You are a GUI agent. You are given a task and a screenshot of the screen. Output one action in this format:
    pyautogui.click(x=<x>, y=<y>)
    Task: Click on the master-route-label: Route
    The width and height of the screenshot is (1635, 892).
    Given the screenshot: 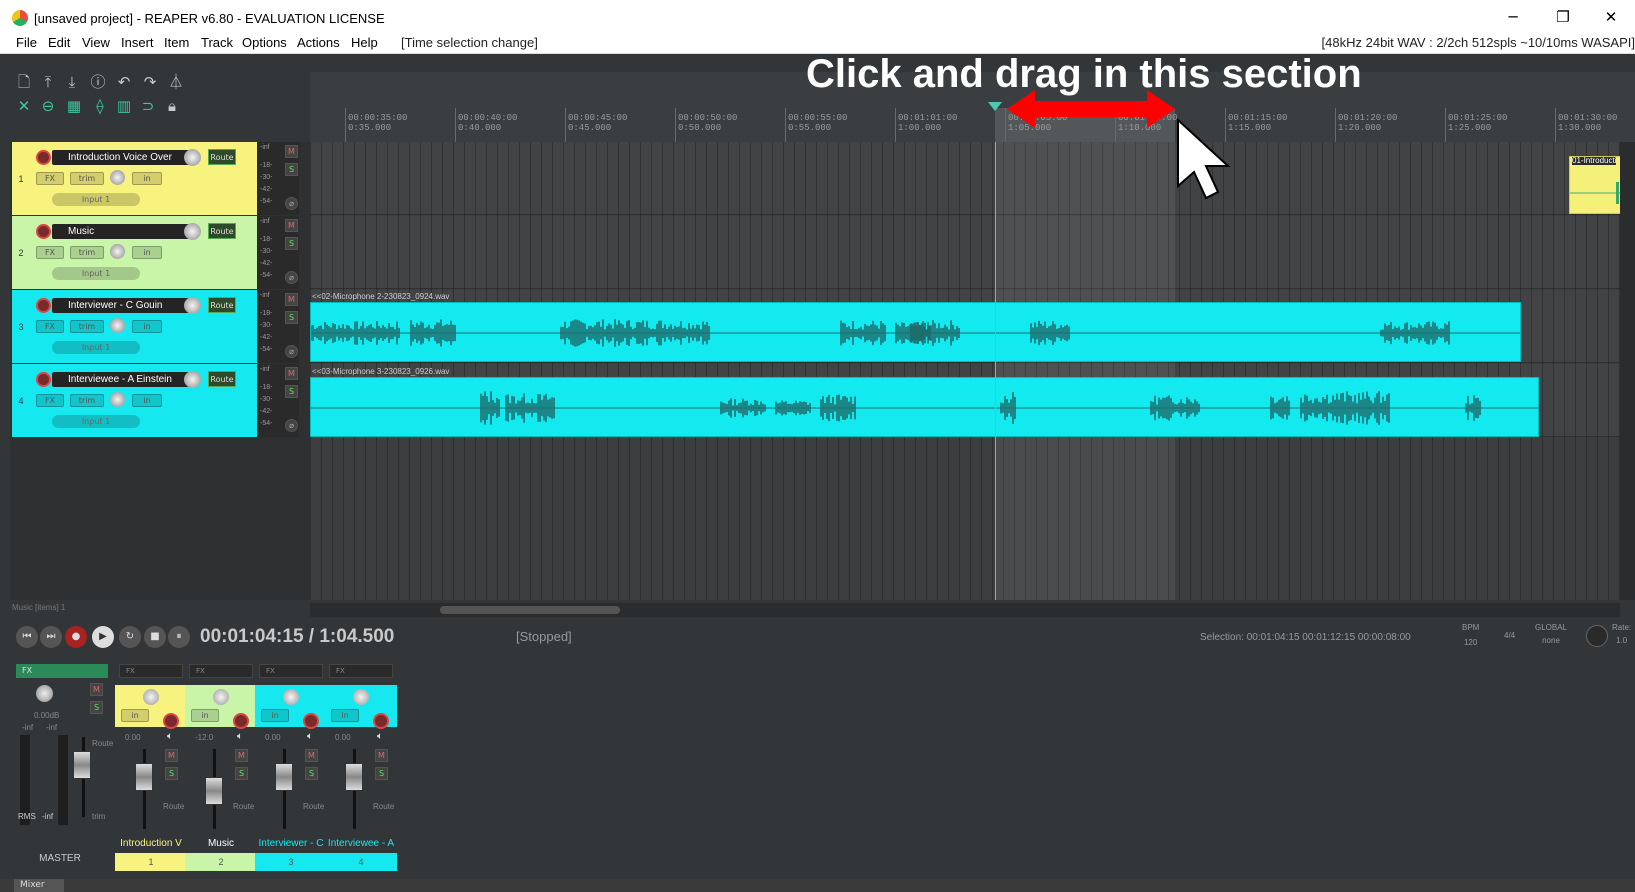 What is the action you would take?
    pyautogui.click(x=102, y=743)
    